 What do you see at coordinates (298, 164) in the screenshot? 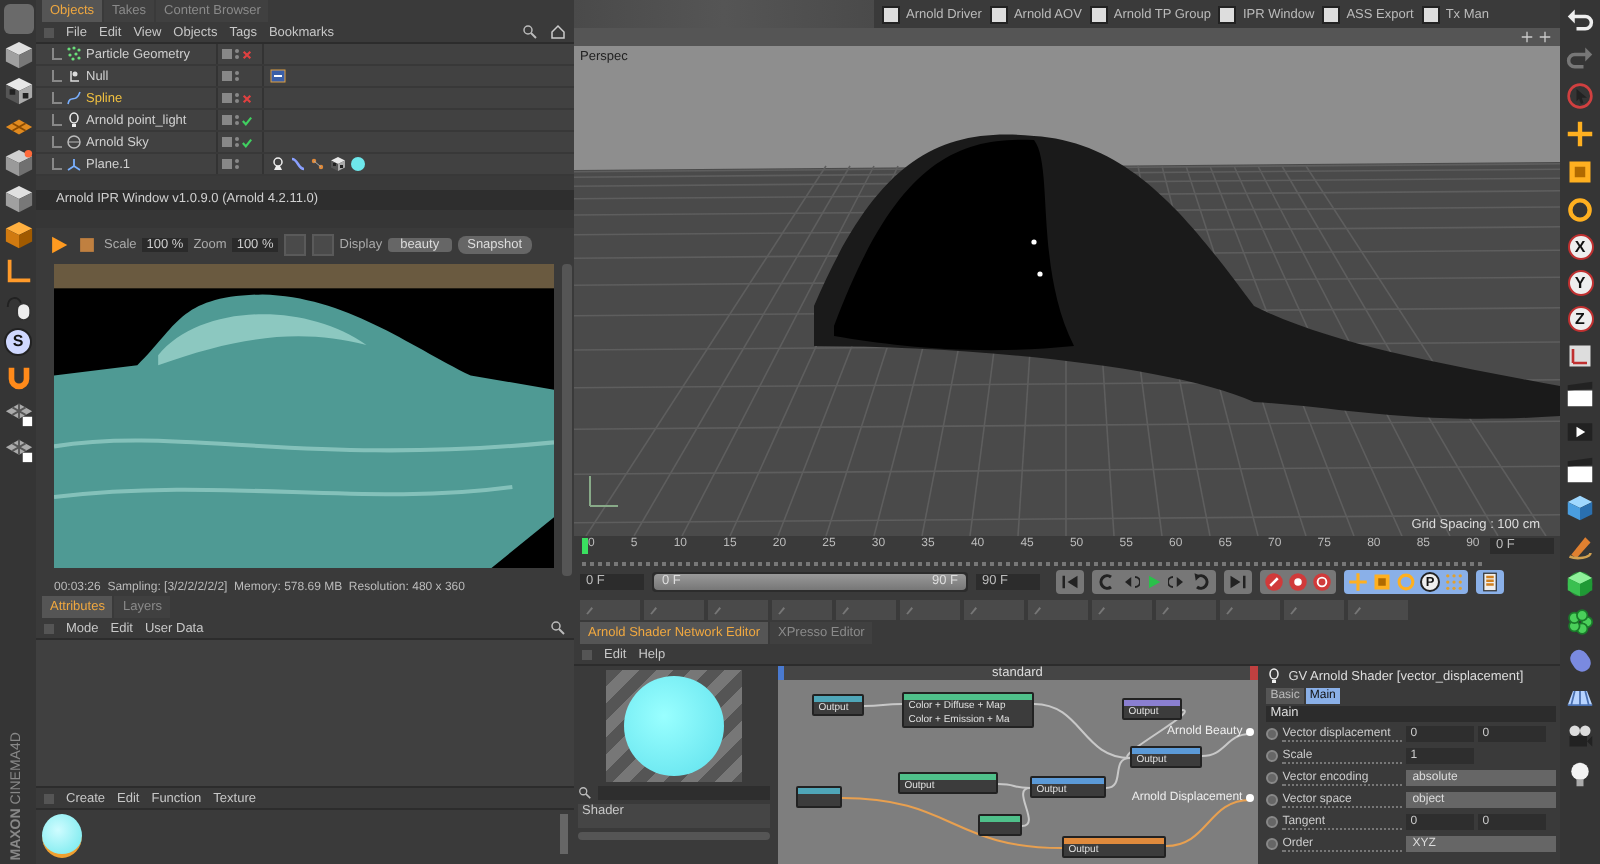
I see `curve-tag-icon` at bounding box center [298, 164].